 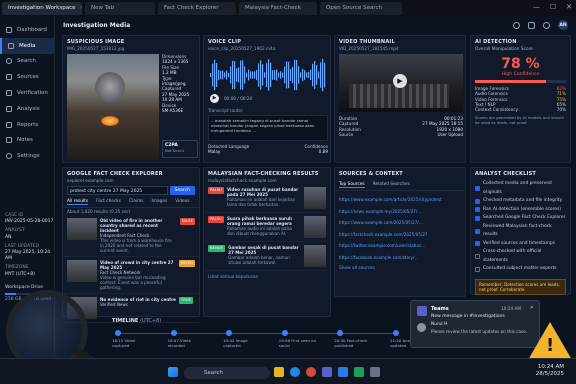 I want to click on tab-top-sources: Top Sources, so click(x=352, y=185).